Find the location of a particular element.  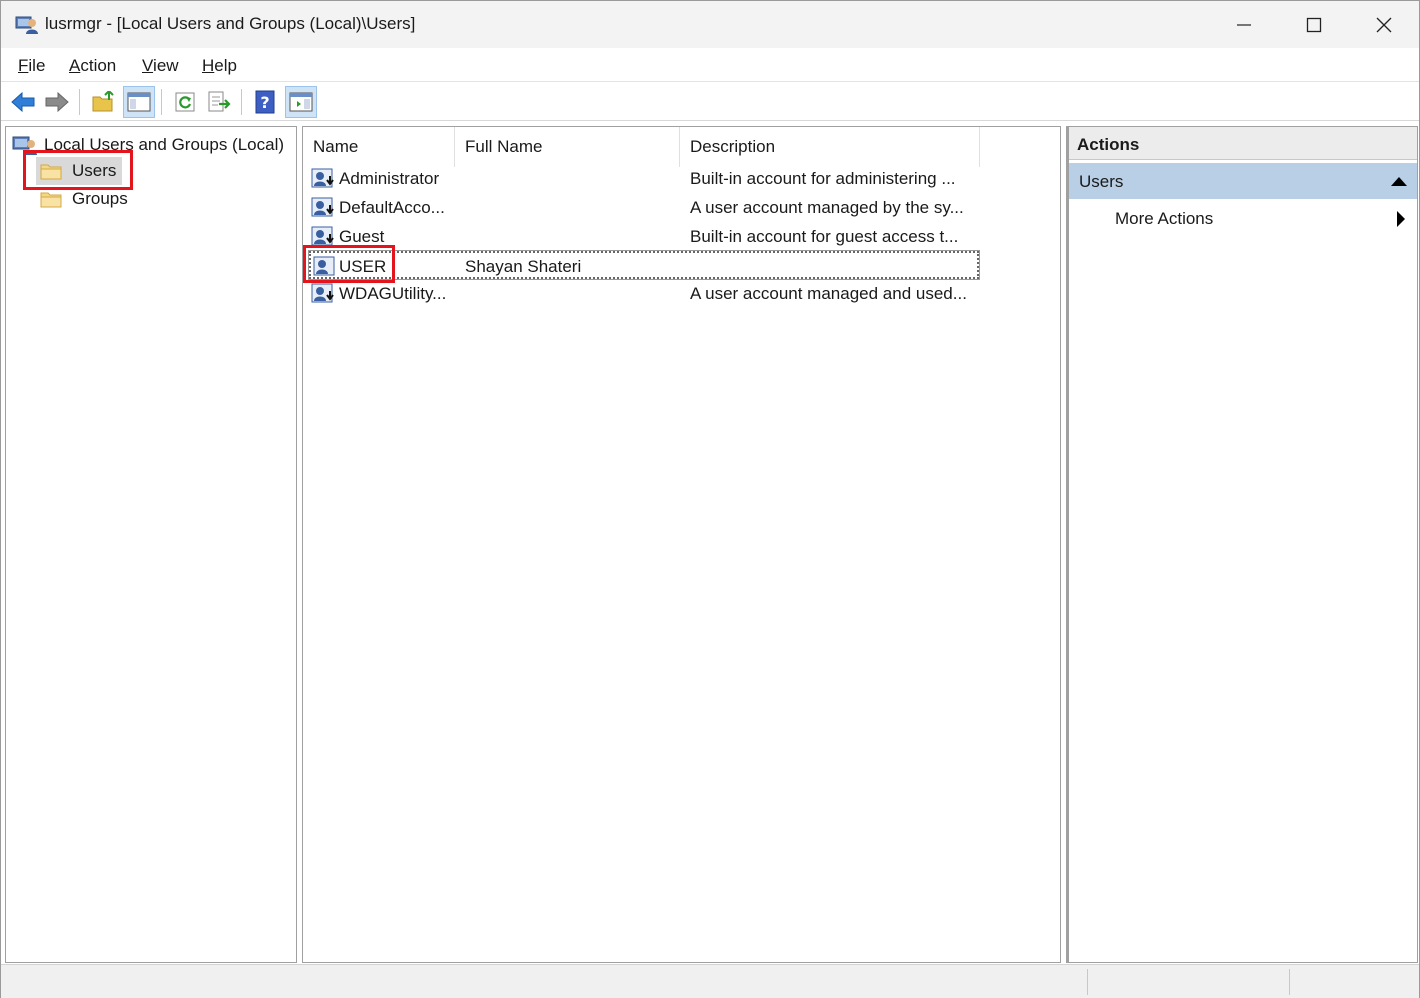

tree-item-label: Groups is located at coordinates (100, 198).